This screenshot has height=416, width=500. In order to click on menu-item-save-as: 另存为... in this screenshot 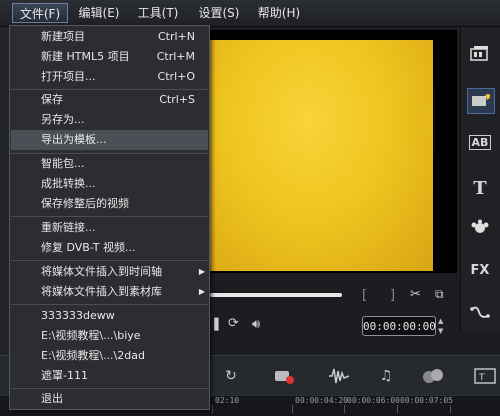, I will do `click(126, 120)`.